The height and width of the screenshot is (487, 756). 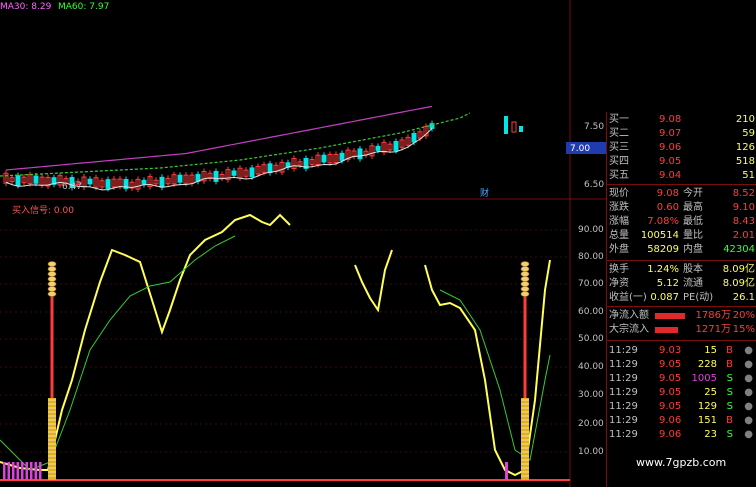 What do you see at coordinates (670, 350) in the screenshot?
I see `tick-price: 9.03` at bounding box center [670, 350].